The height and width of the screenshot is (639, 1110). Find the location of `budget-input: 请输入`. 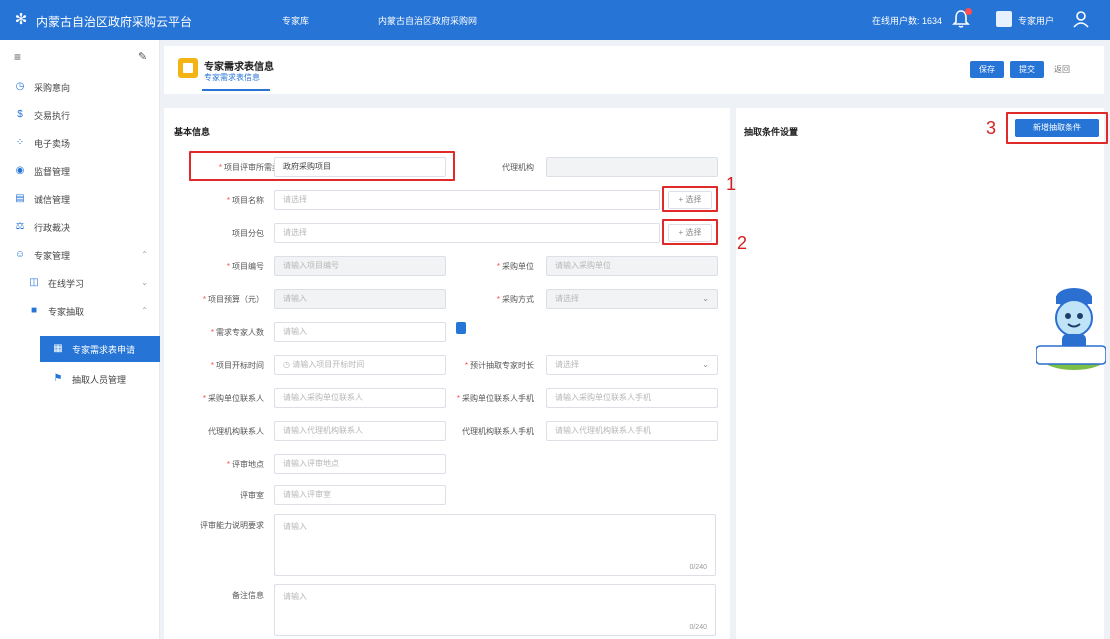

budget-input: 请输入 is located at coordinates (360, 299).